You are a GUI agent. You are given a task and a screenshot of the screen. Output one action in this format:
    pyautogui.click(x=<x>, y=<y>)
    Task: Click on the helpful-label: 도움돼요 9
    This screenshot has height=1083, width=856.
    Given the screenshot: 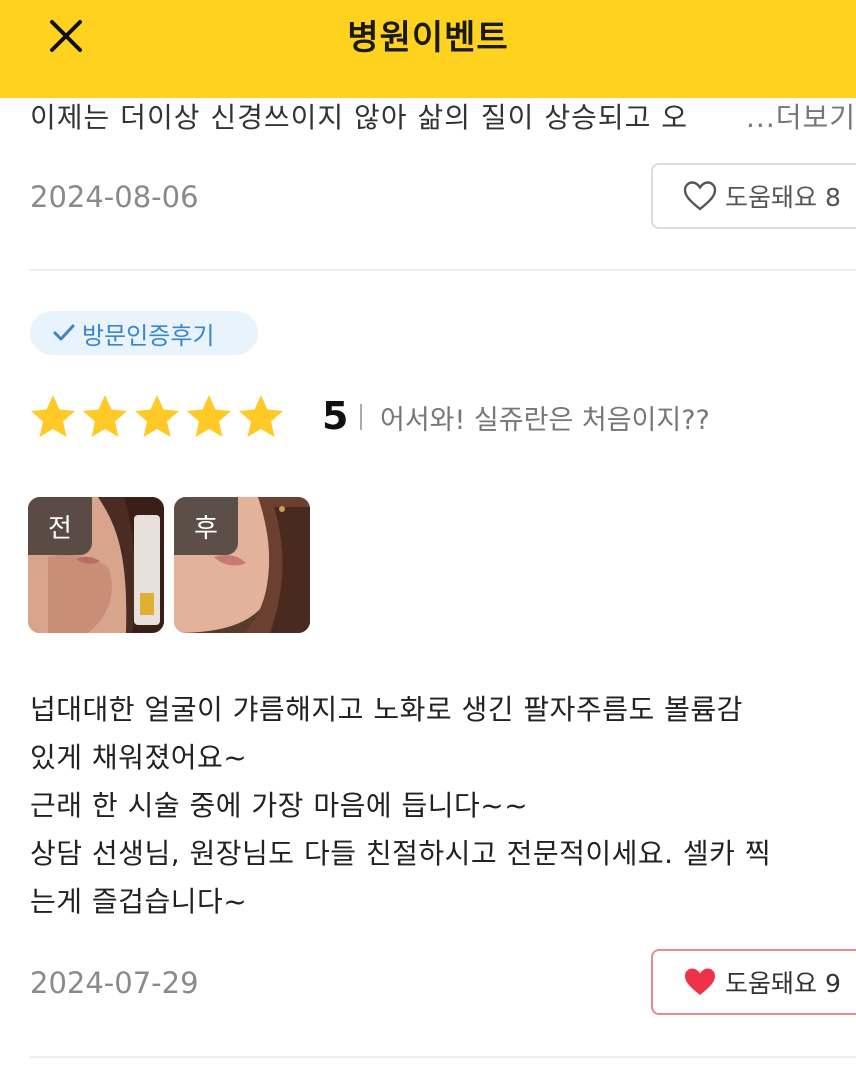 What is the action you would take?
    pyautogui.click(x=783, y=983)
    